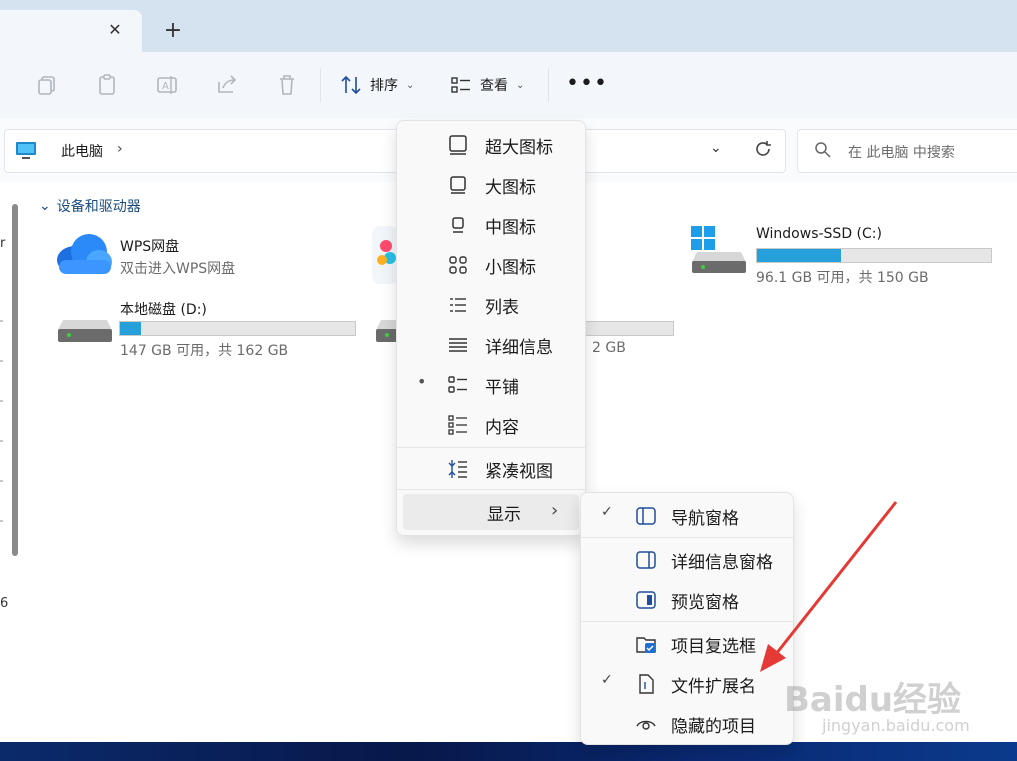 The image size is (1017, 761). I want to click on annotation-arrow, so click(829, 586).